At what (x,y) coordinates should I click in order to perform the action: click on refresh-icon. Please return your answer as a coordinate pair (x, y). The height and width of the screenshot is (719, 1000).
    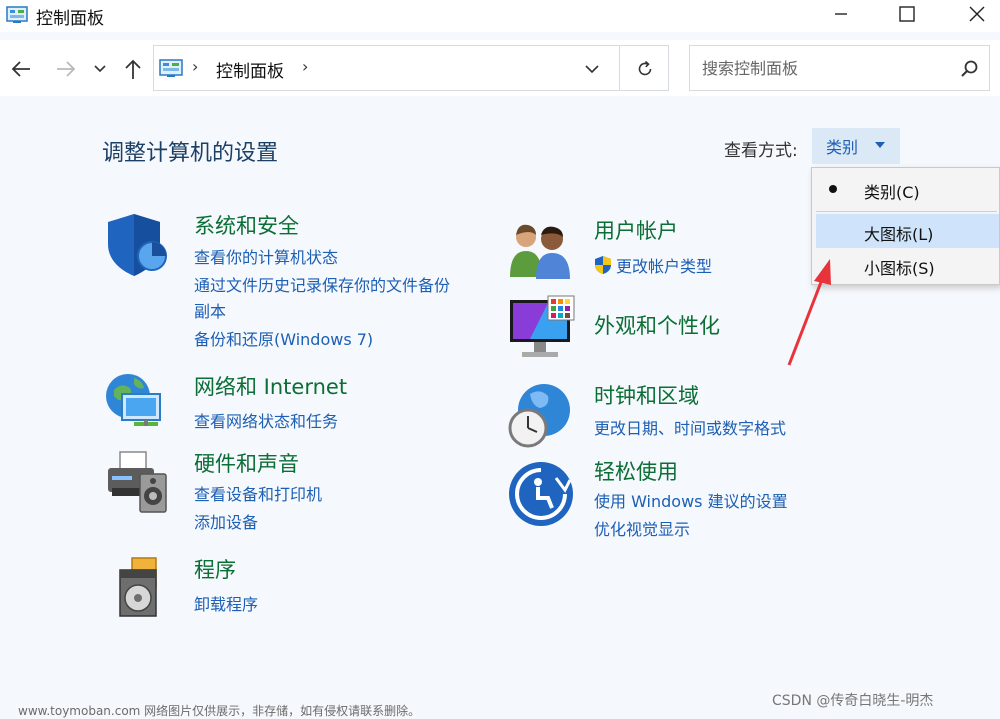
    Looking at the image, I should click on (645, 68).